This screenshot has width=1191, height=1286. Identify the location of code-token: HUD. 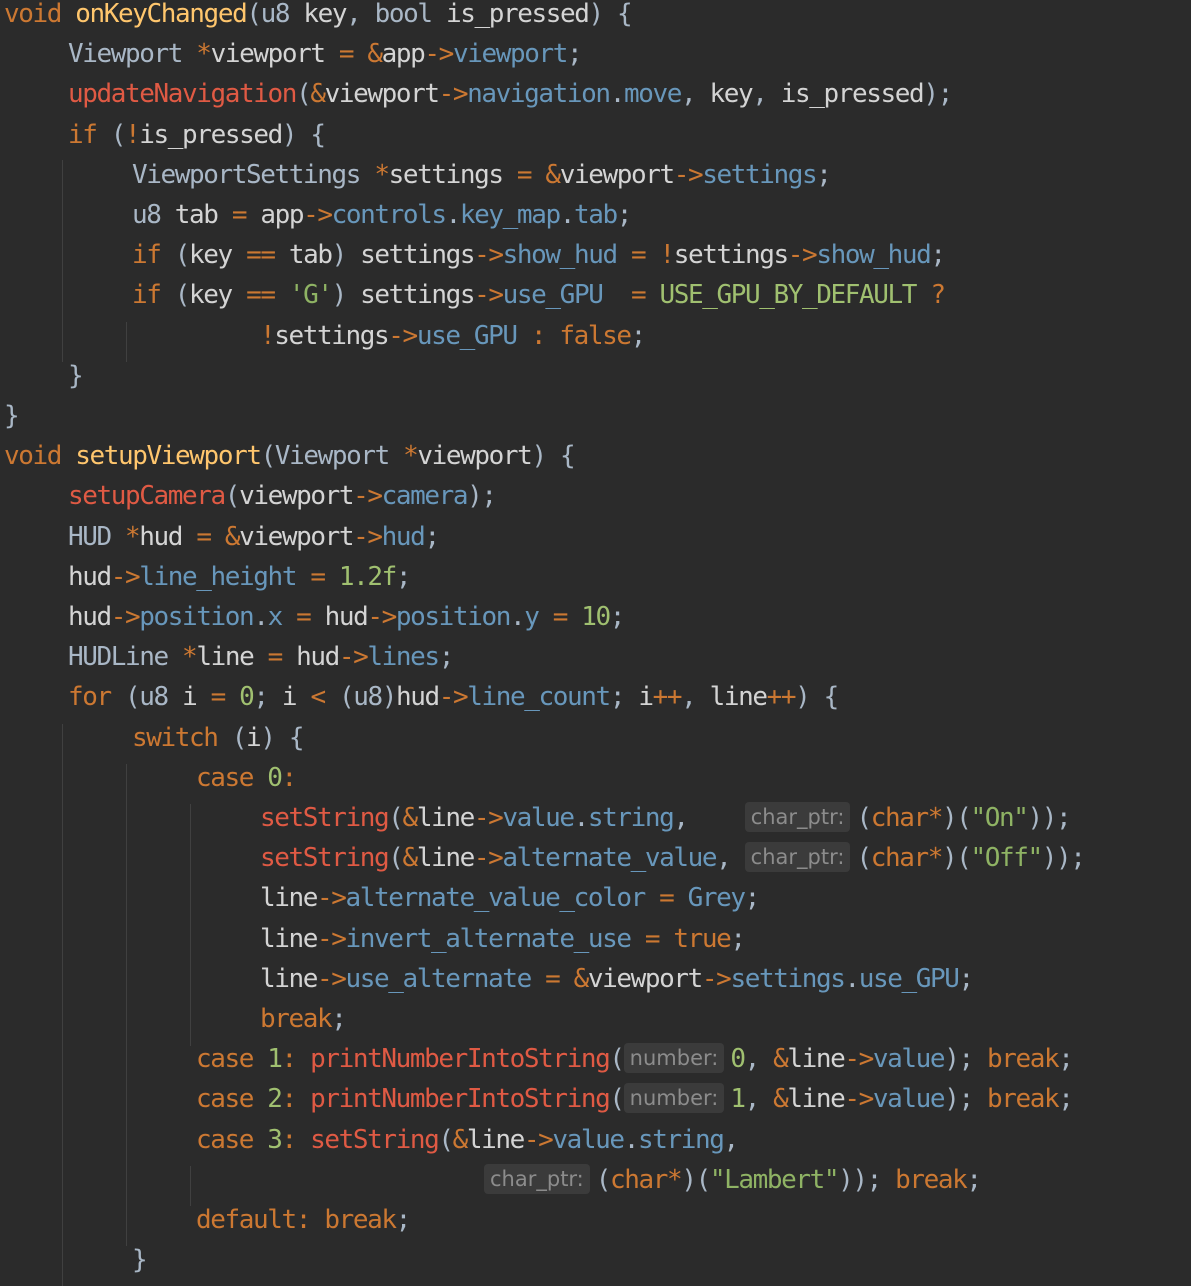
(90, 536).